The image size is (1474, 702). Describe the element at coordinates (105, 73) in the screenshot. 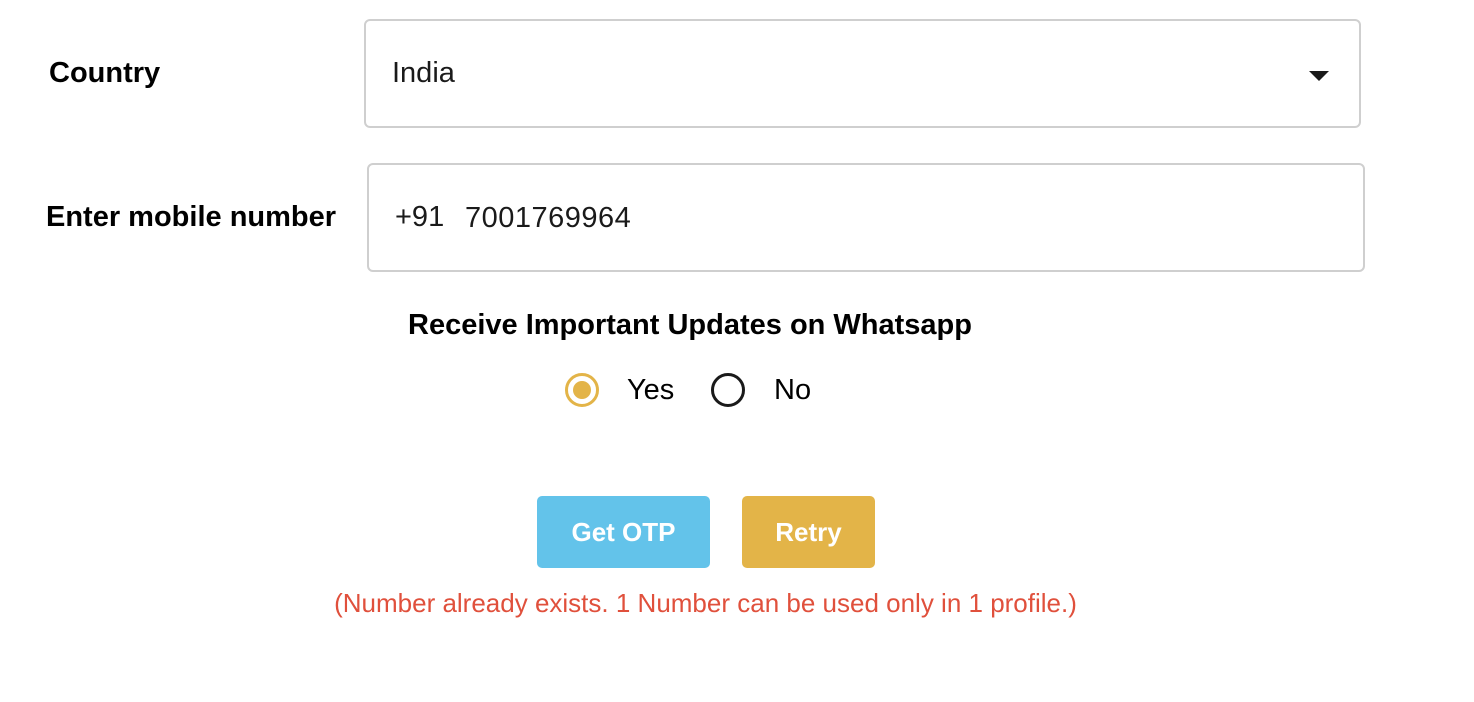

I see `country-label: Country` at that location.